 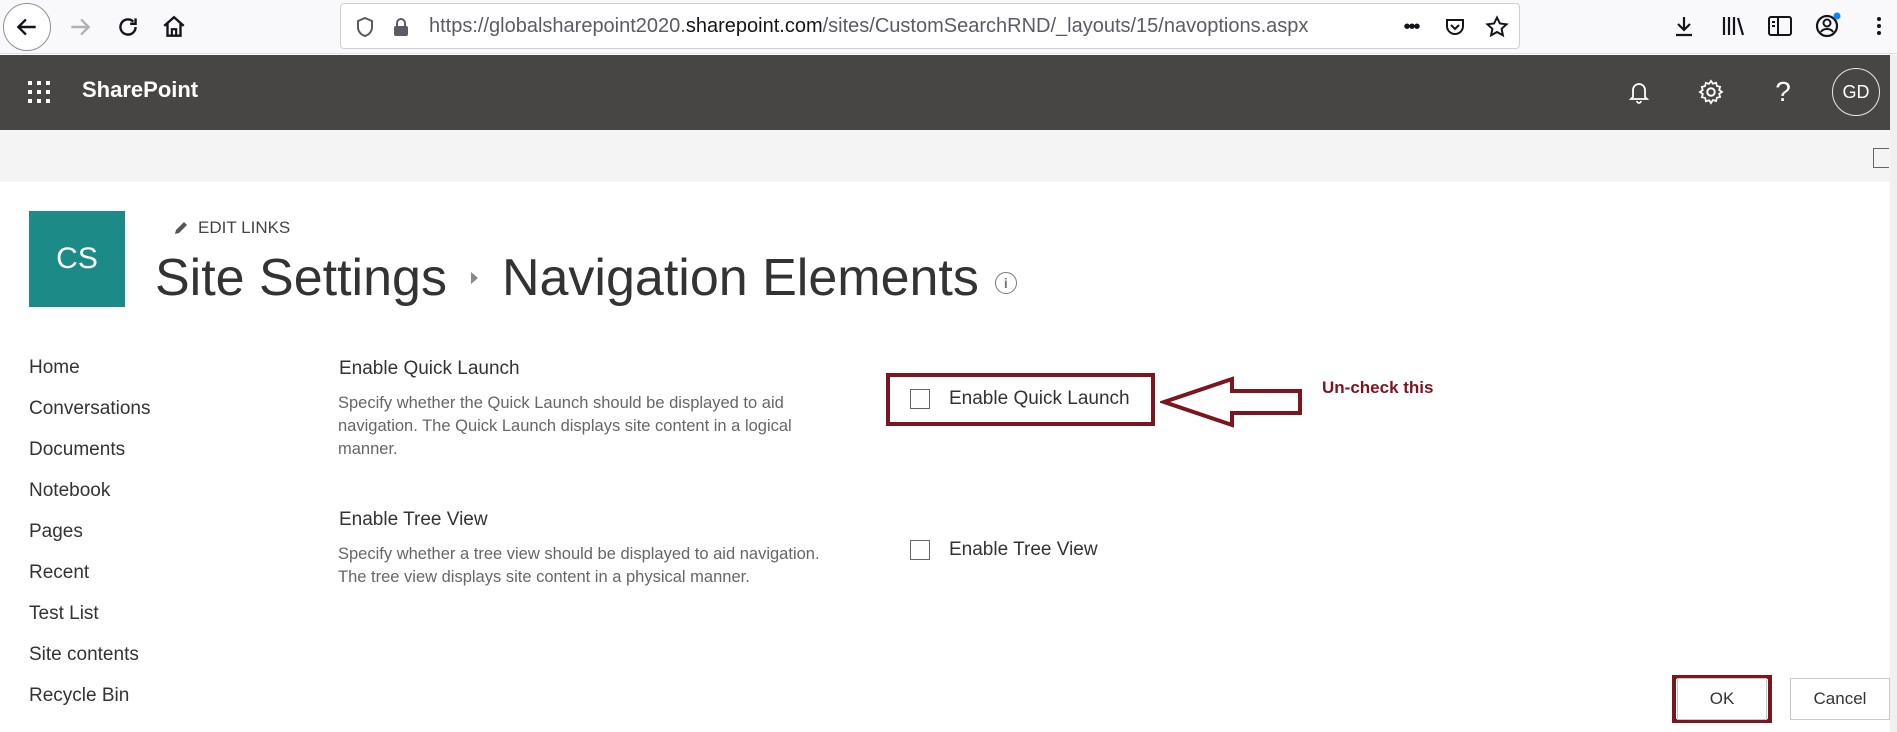 What do you see at coordinates (144, 458) in the screenshot?
I see `nav-item-documents: Documents` at bounding box center [144, 458].